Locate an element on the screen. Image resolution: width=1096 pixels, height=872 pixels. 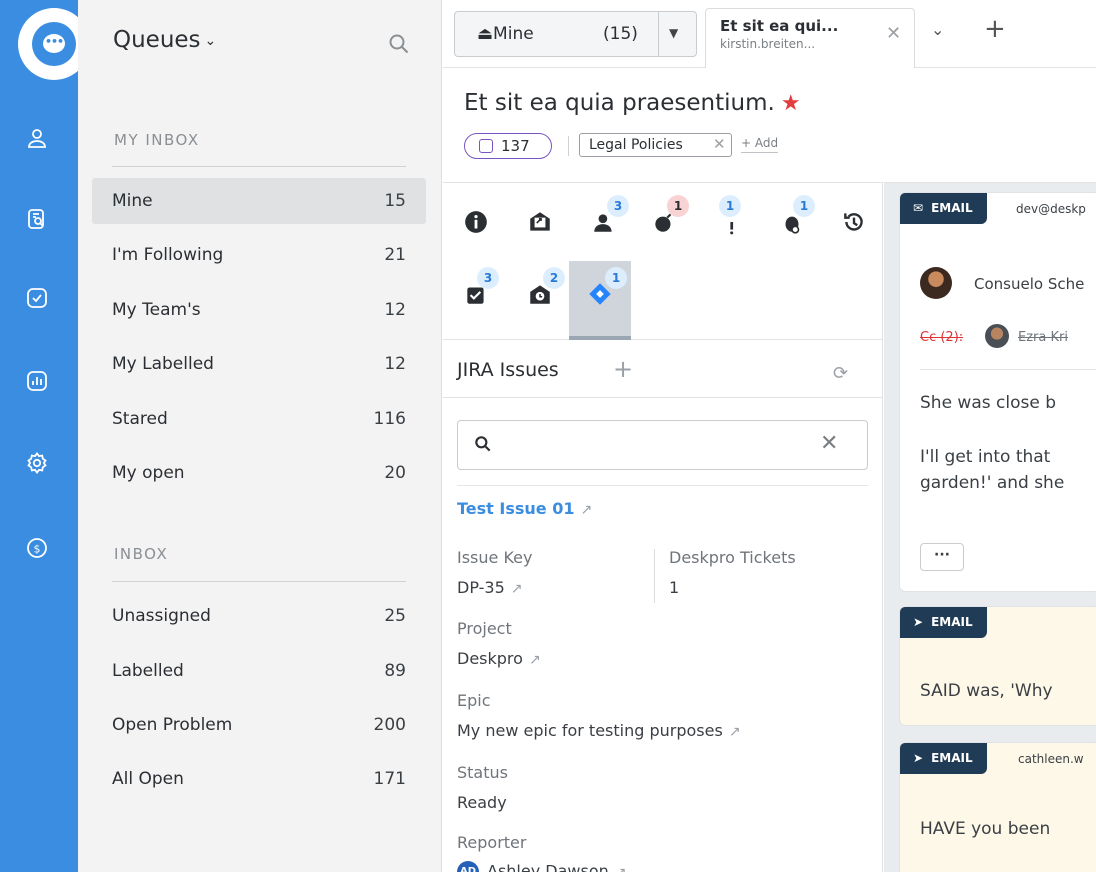
reporter-name: Ashley Dawson is located at coordinates (548, 866).